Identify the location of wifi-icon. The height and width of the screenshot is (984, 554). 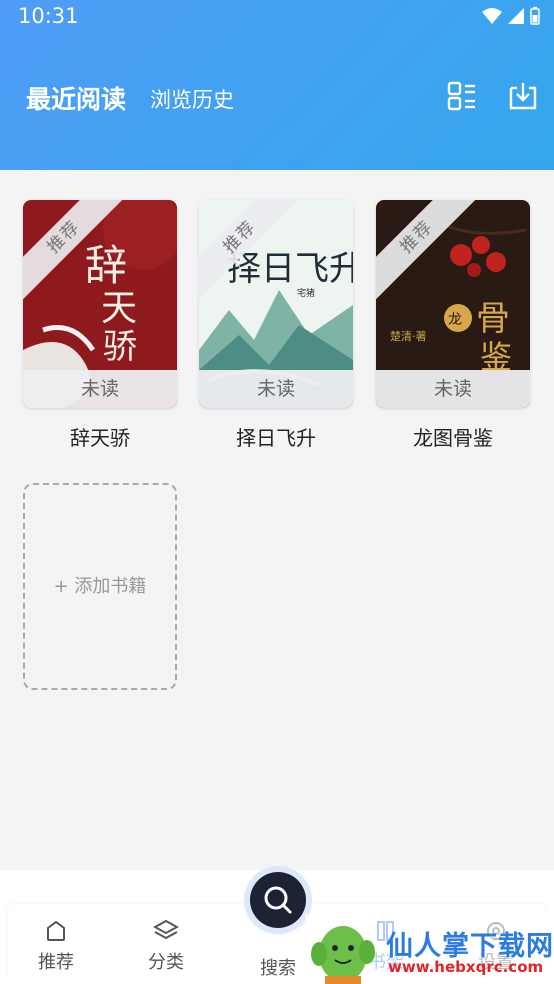
(492, 16).